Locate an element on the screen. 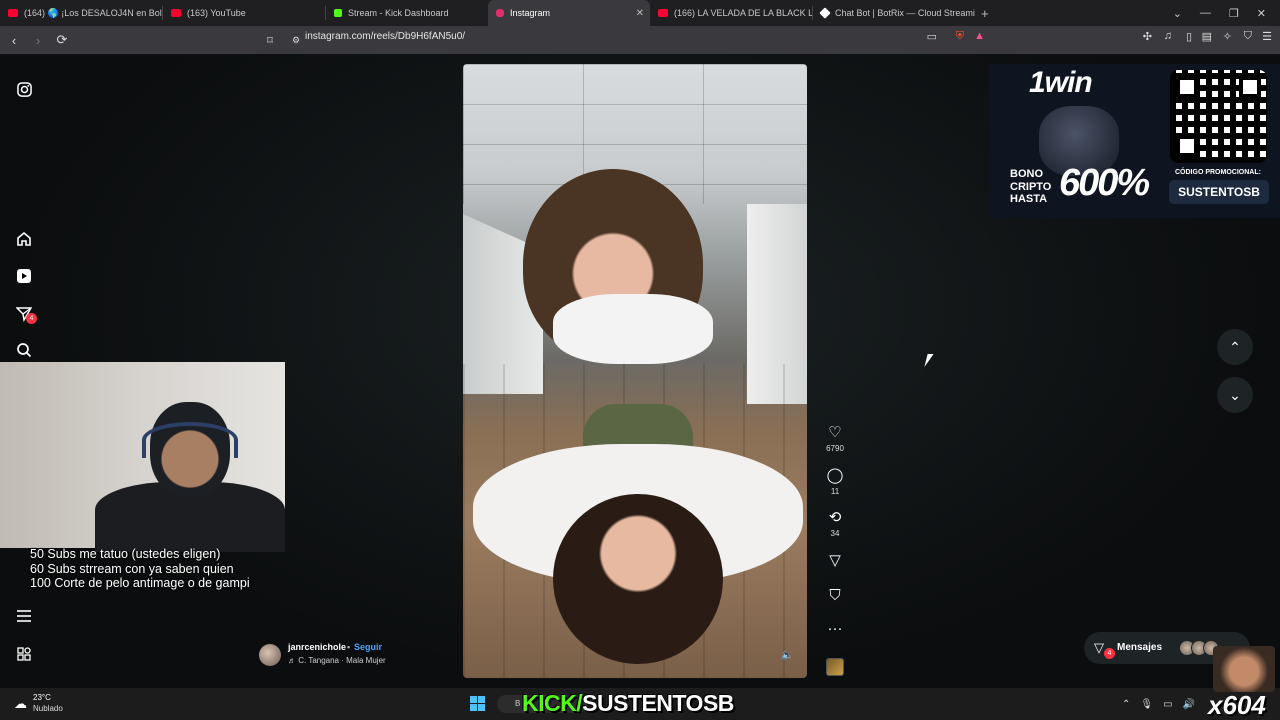 The height and width of the screenshot is (720, 1280). tab-label: (164) 🌎 ¡Los DESALOJ4N en Bolivia! is located at coordinates (93, 12).